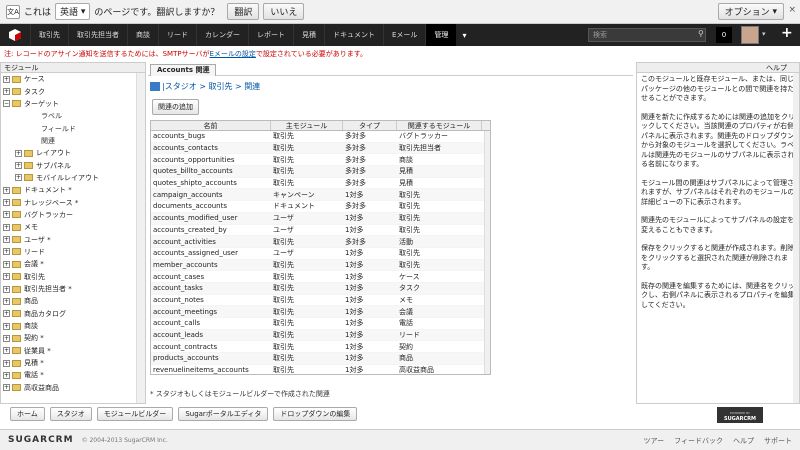  I want to click on tree-item: + 従業員 *, so click(73, 351).